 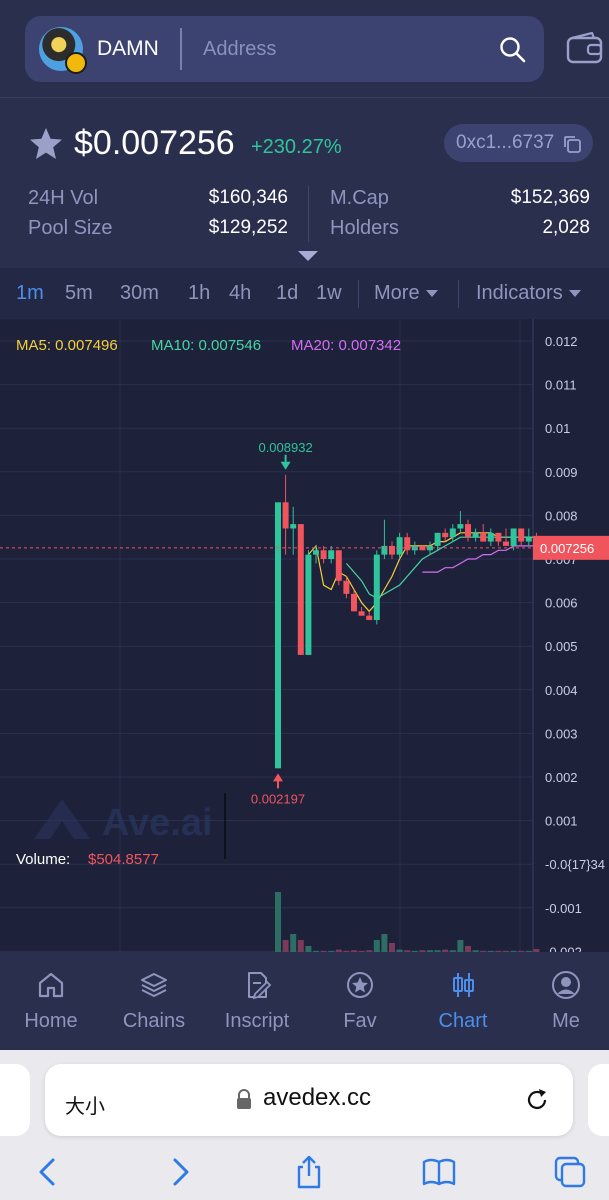 What do you see at coordinates (154, 1021) in the screenshot?
I see `nav-label-chains: Chains` at bounding box center [154, 1021].